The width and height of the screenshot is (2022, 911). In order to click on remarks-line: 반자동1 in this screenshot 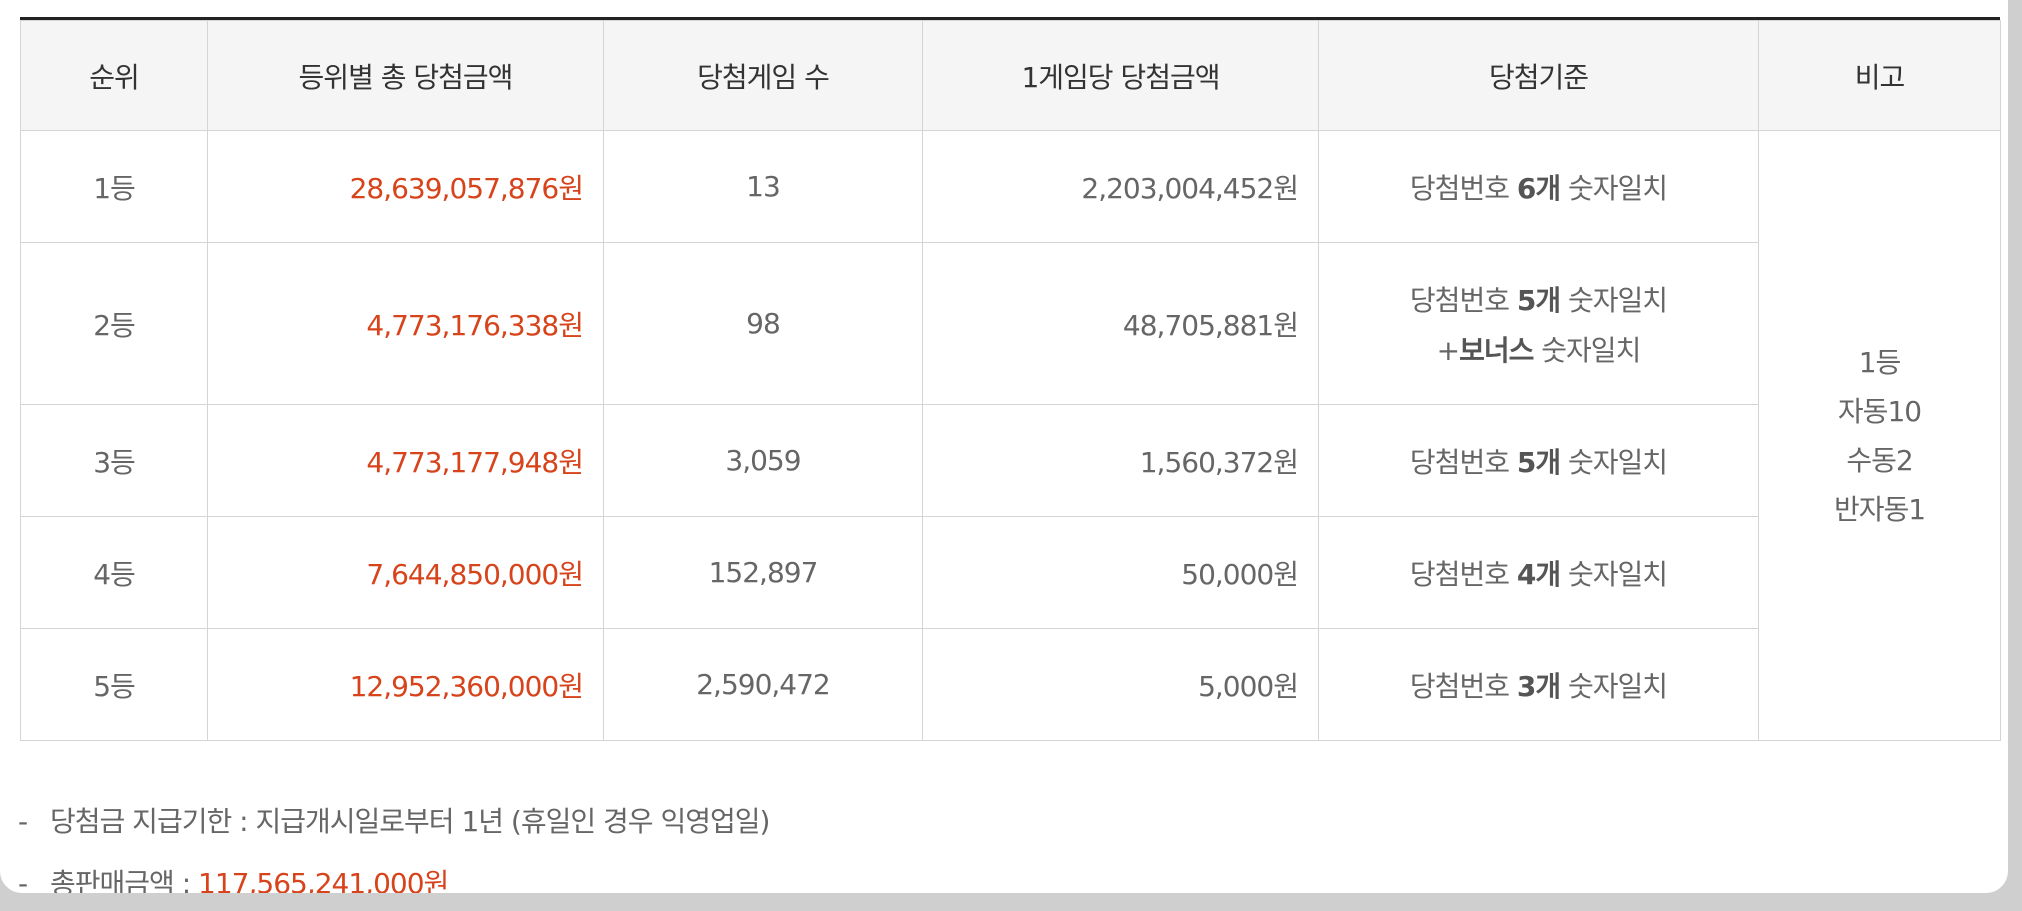, I will do `click(1879, 509)`.